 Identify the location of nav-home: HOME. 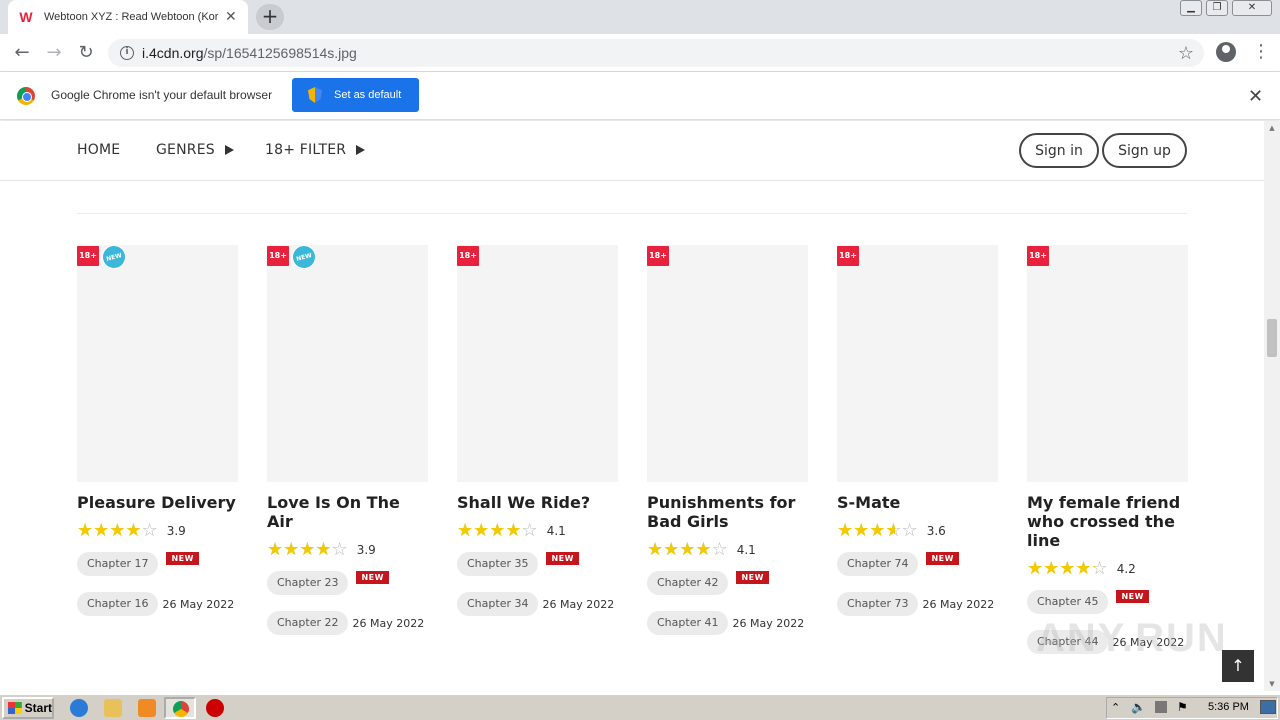
(98, 150).